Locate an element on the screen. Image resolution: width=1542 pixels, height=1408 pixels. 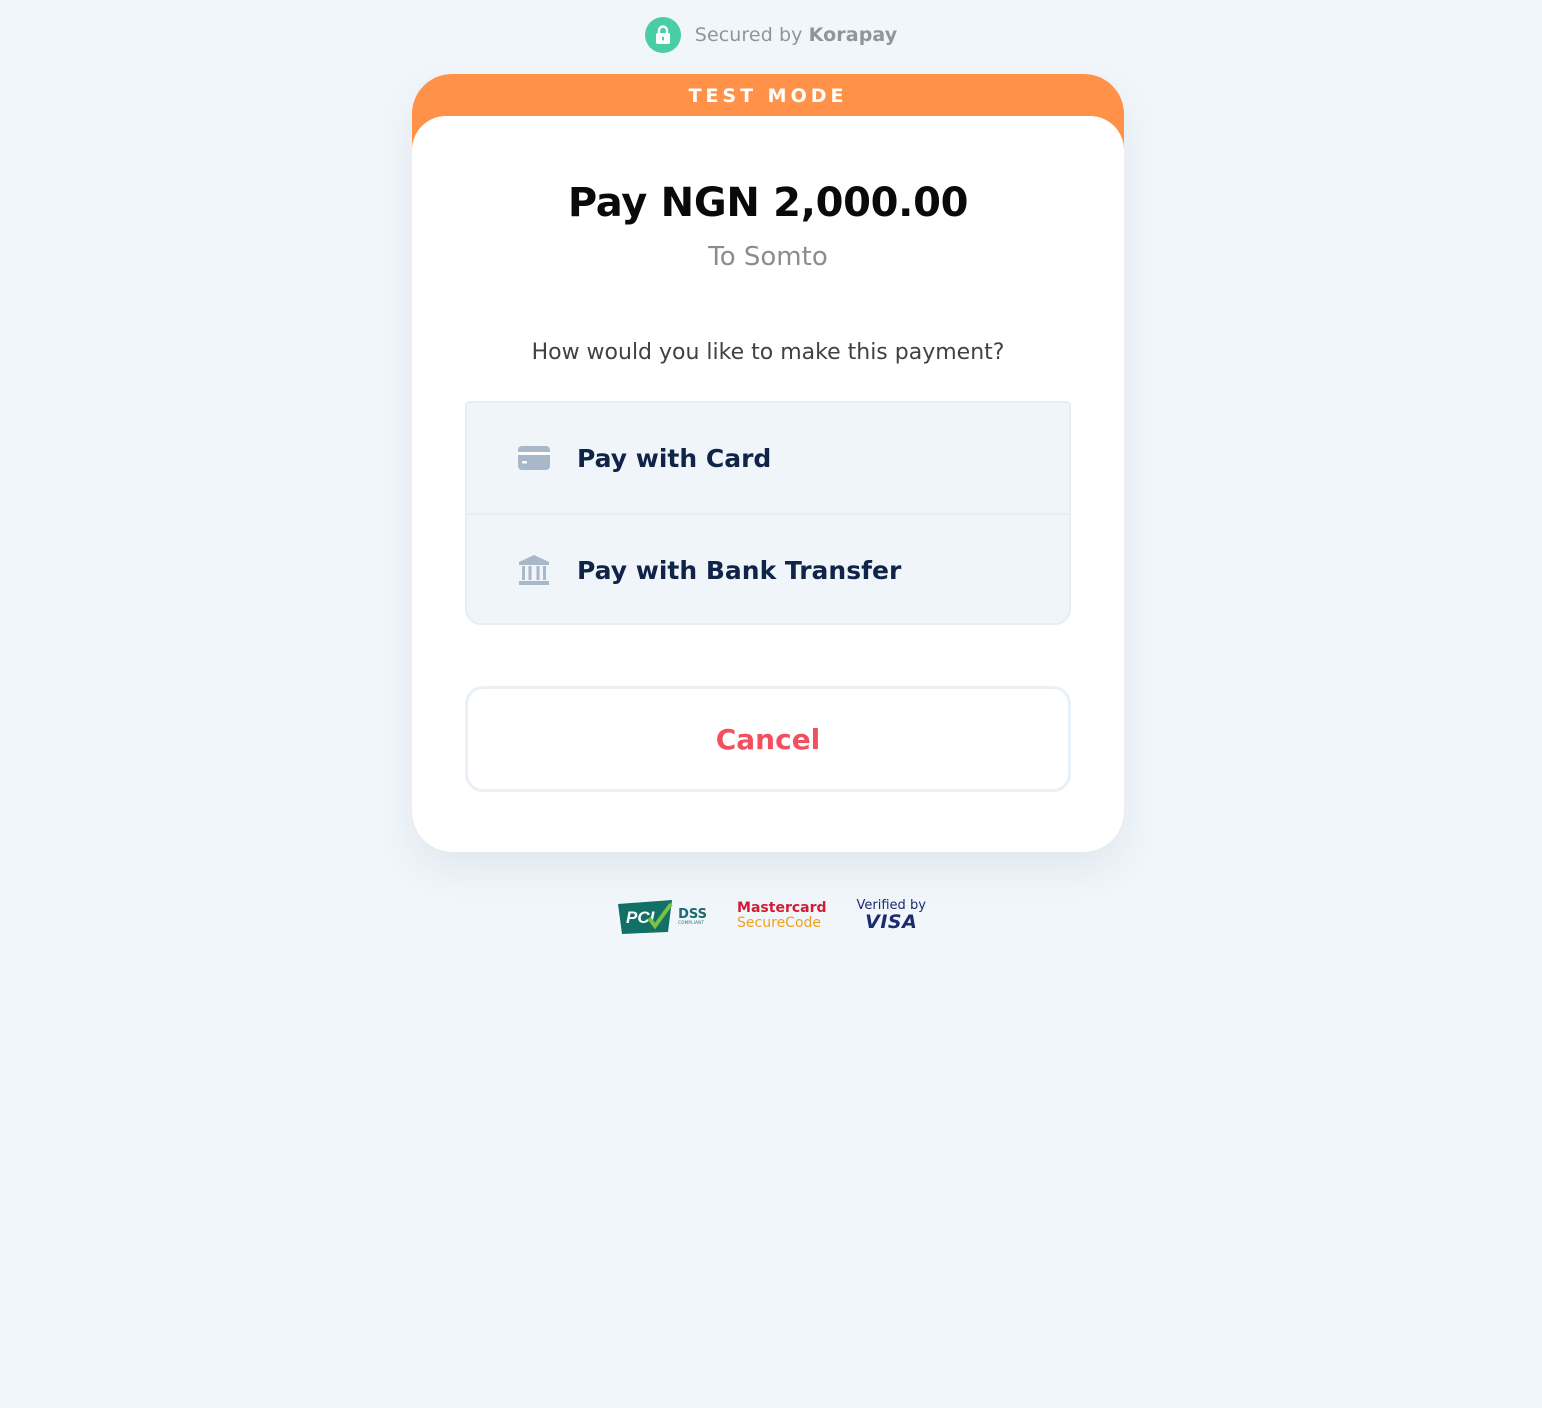
pay-with-card-label: Pay with Card is located at coordinates (674, 458).